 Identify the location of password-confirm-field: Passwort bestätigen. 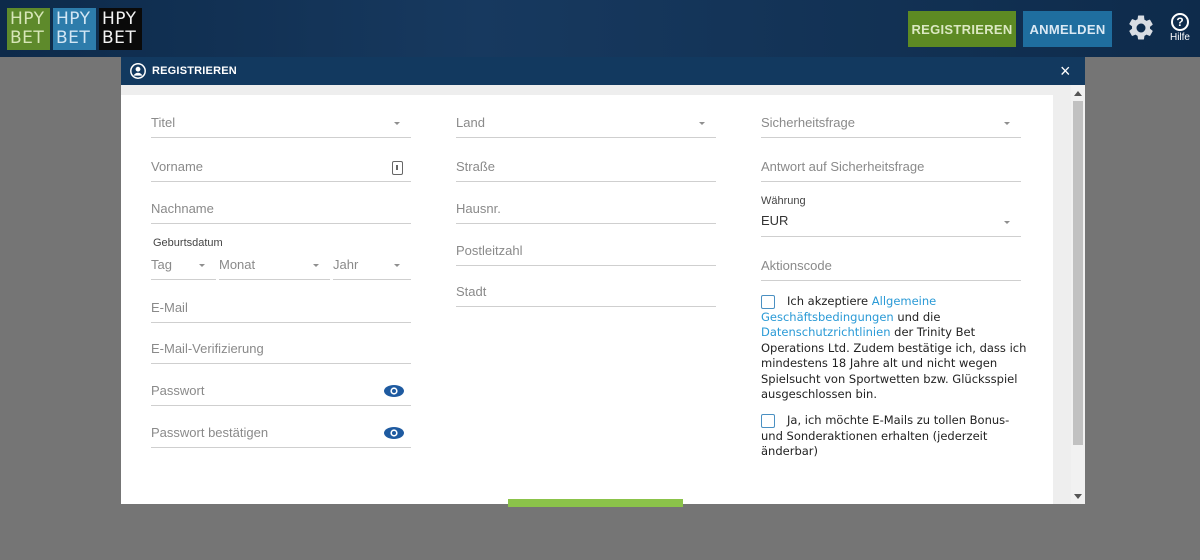
(281, 434).